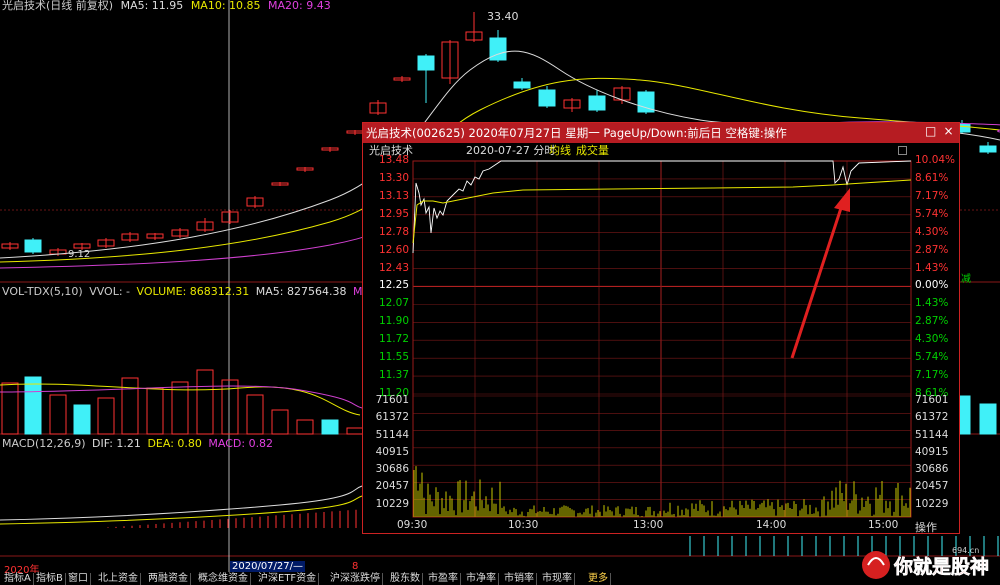 The height and width of the screenshot is (585, 1000). I want to click on high-price-label: 33.40, so click(503, 16).